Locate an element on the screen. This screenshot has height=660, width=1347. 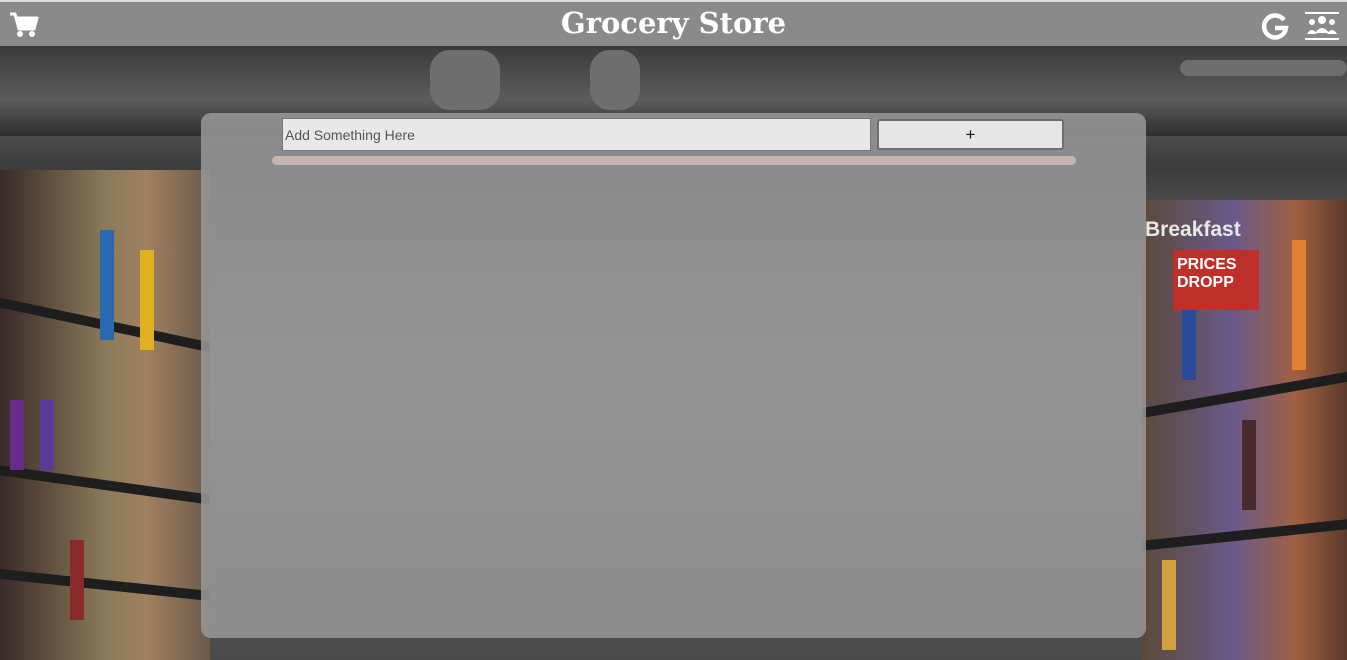
progress-bar is located at coordinates (674, 160).